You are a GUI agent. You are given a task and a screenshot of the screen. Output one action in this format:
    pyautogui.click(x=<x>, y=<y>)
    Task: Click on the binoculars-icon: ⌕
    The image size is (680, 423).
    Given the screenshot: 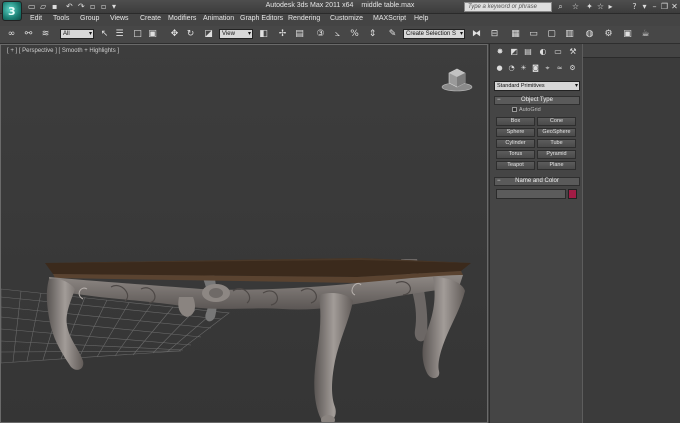 What is the action you would take?
    pyautogui.click(x=560, y=7)
    